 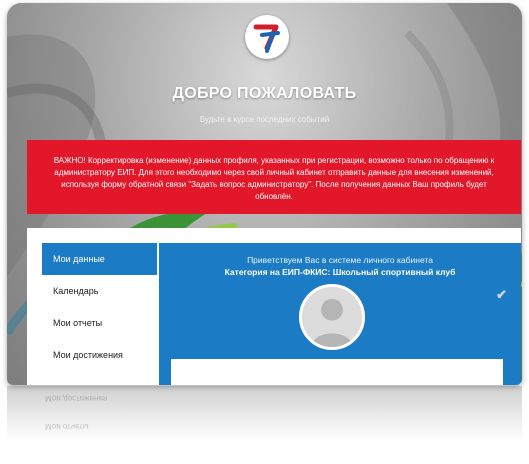 I want to click on eip-logo-icon, so click(x=267, y=37).